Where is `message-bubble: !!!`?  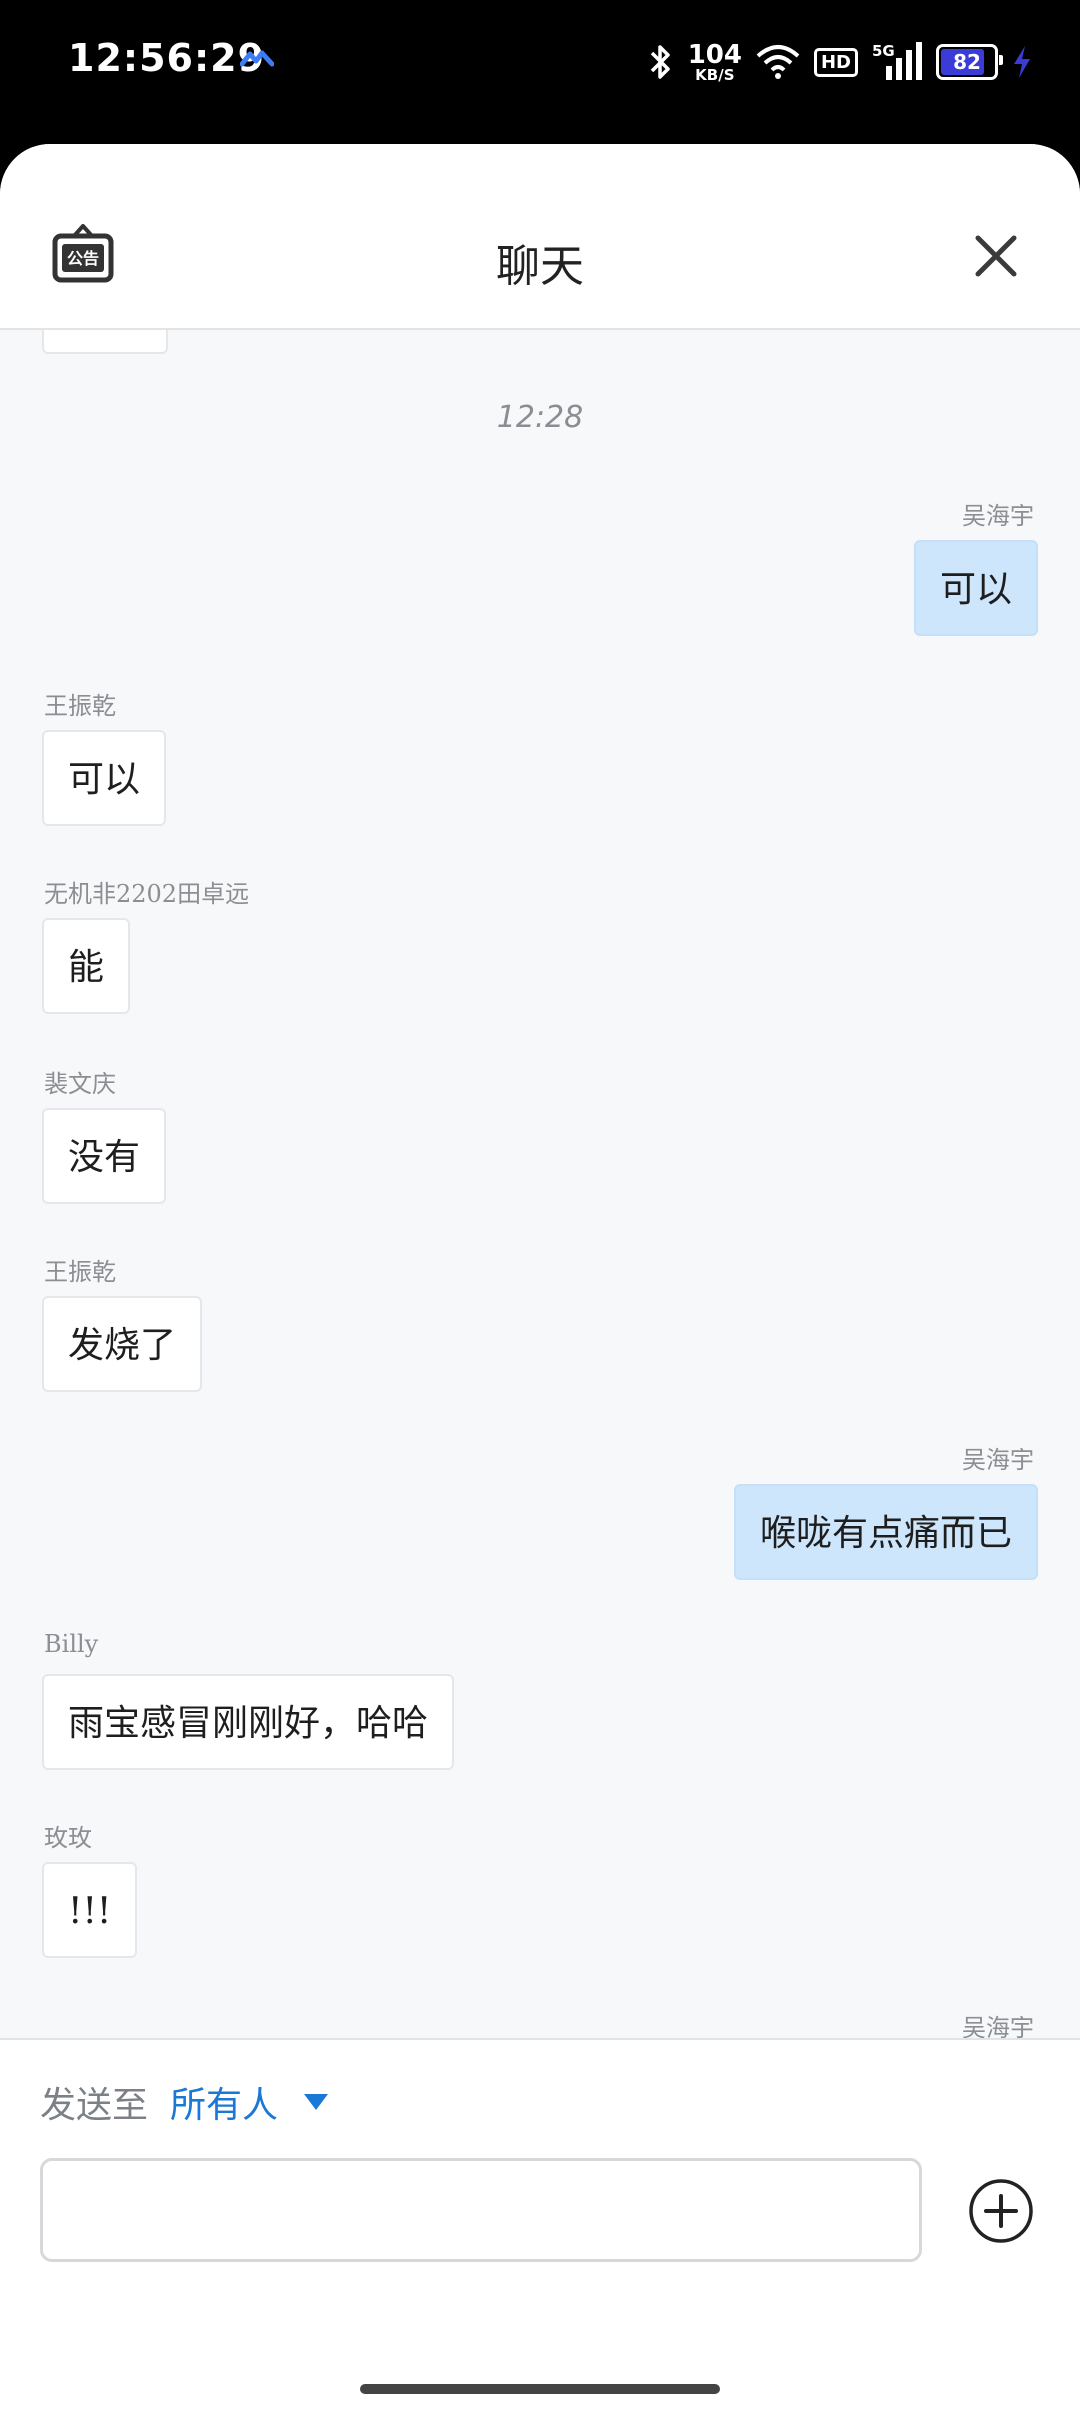
message-bubble: !!! is located at coordinates (90, 1910).